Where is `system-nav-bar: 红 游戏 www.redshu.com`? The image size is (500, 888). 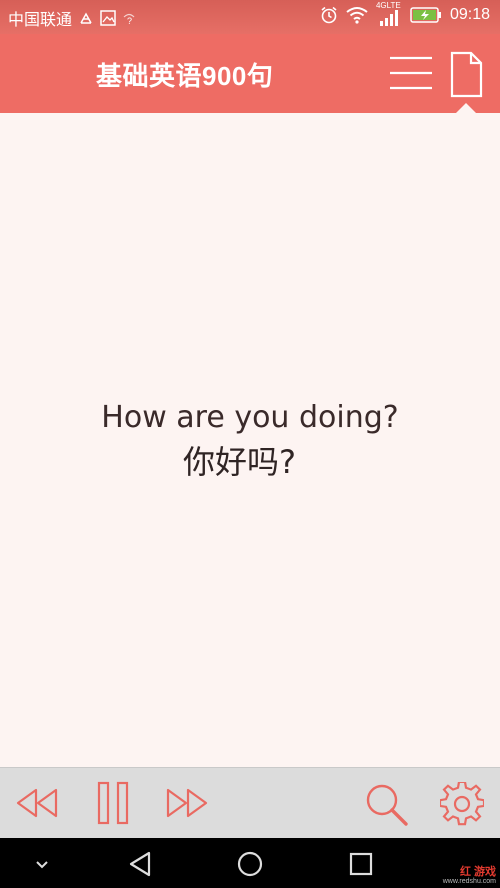 system-nav-bar: 红 游戏 www.redshu.com is located at coordinates (250, 863).